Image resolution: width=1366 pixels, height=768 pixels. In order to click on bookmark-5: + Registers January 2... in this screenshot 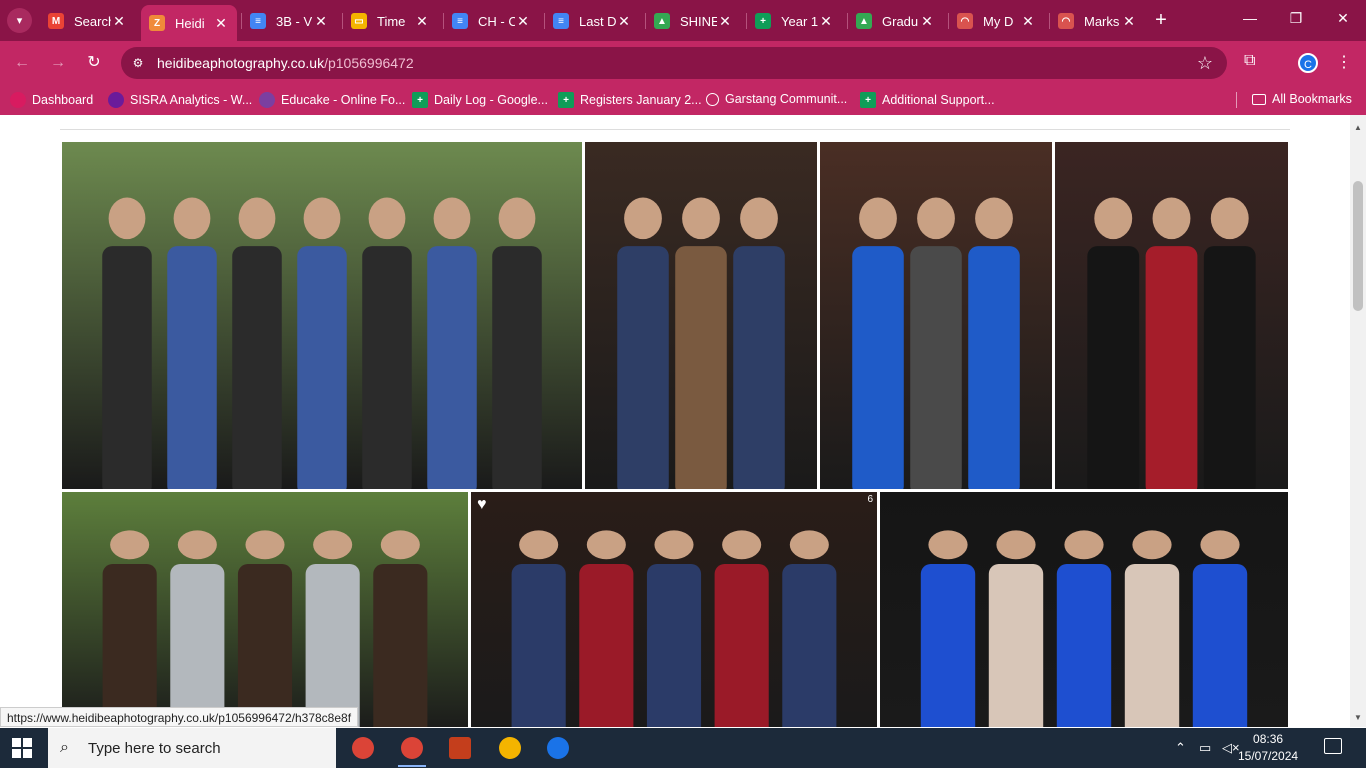, I will do `click(630, 100)`.